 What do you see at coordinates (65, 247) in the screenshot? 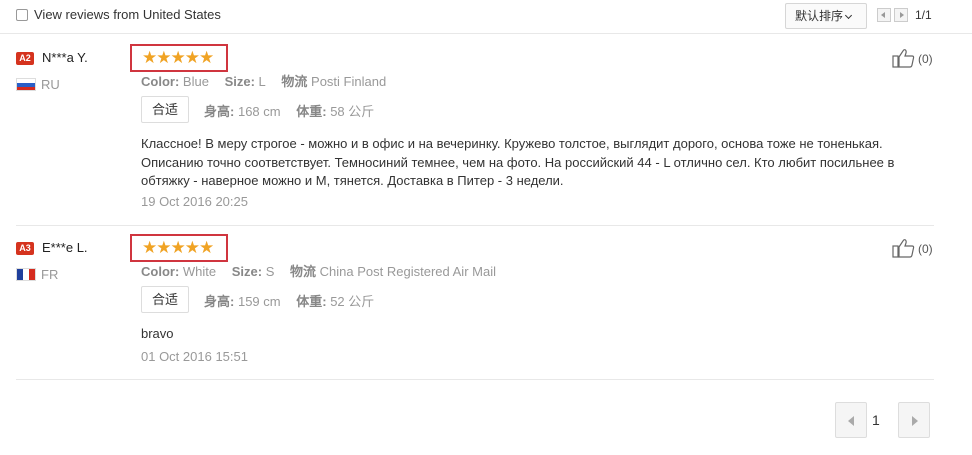
I see `reviewer-name: E***e L.` at bounding box center [65, 247].